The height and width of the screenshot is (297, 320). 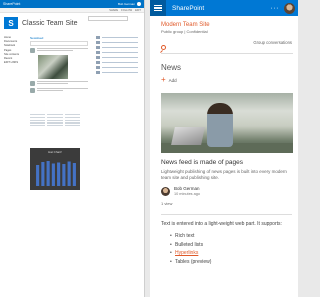 What do you see at coordinates (126, 10) in the screenshot?
I see `classic-follow-button: FOLLOW` at bounding box center [126, 10].